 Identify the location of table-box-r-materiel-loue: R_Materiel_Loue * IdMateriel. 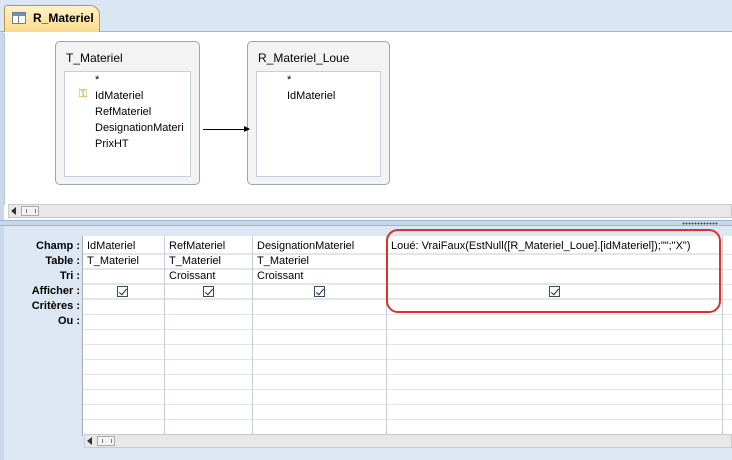
(318, 113).